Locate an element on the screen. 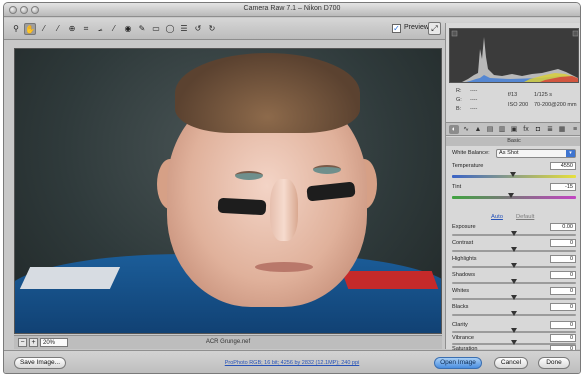 The height and width of the screenshot is (375, 584). highlights-field: 0 is located at coordinates (563, 259).